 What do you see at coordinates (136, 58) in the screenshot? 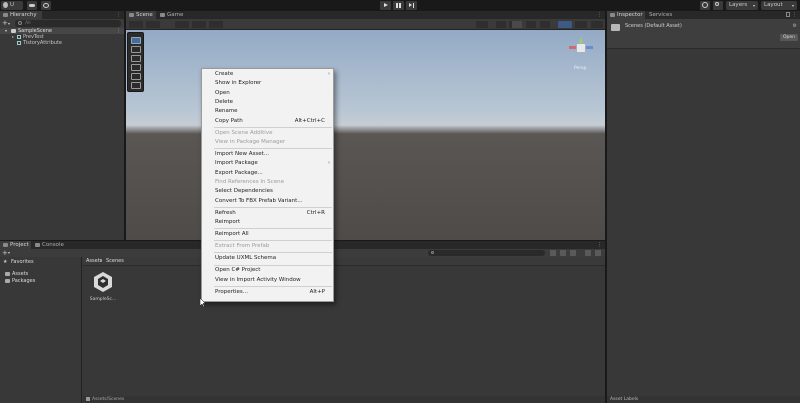
I see `rotate-tool-icon` at bounding box center [136, 58].